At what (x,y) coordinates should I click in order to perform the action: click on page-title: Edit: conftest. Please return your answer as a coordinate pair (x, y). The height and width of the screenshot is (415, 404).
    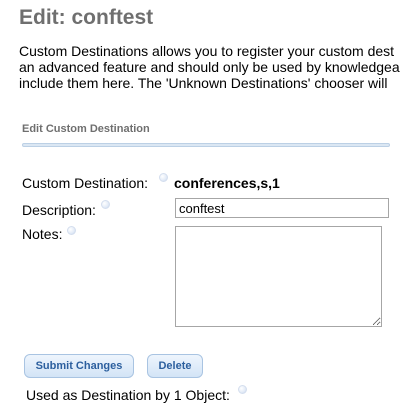
    Looking at the image, I should click on (86, 17).